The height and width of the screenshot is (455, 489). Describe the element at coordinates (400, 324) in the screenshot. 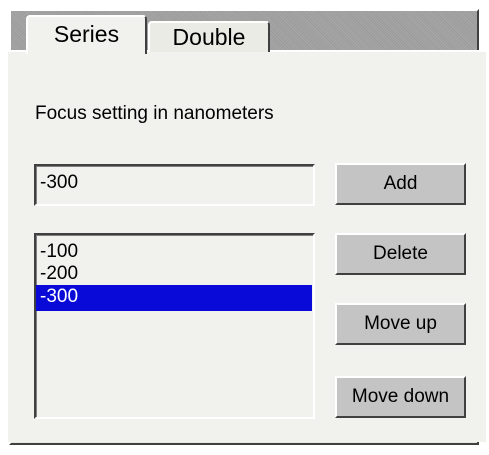

I see `move-up-button: Move up` at that location.